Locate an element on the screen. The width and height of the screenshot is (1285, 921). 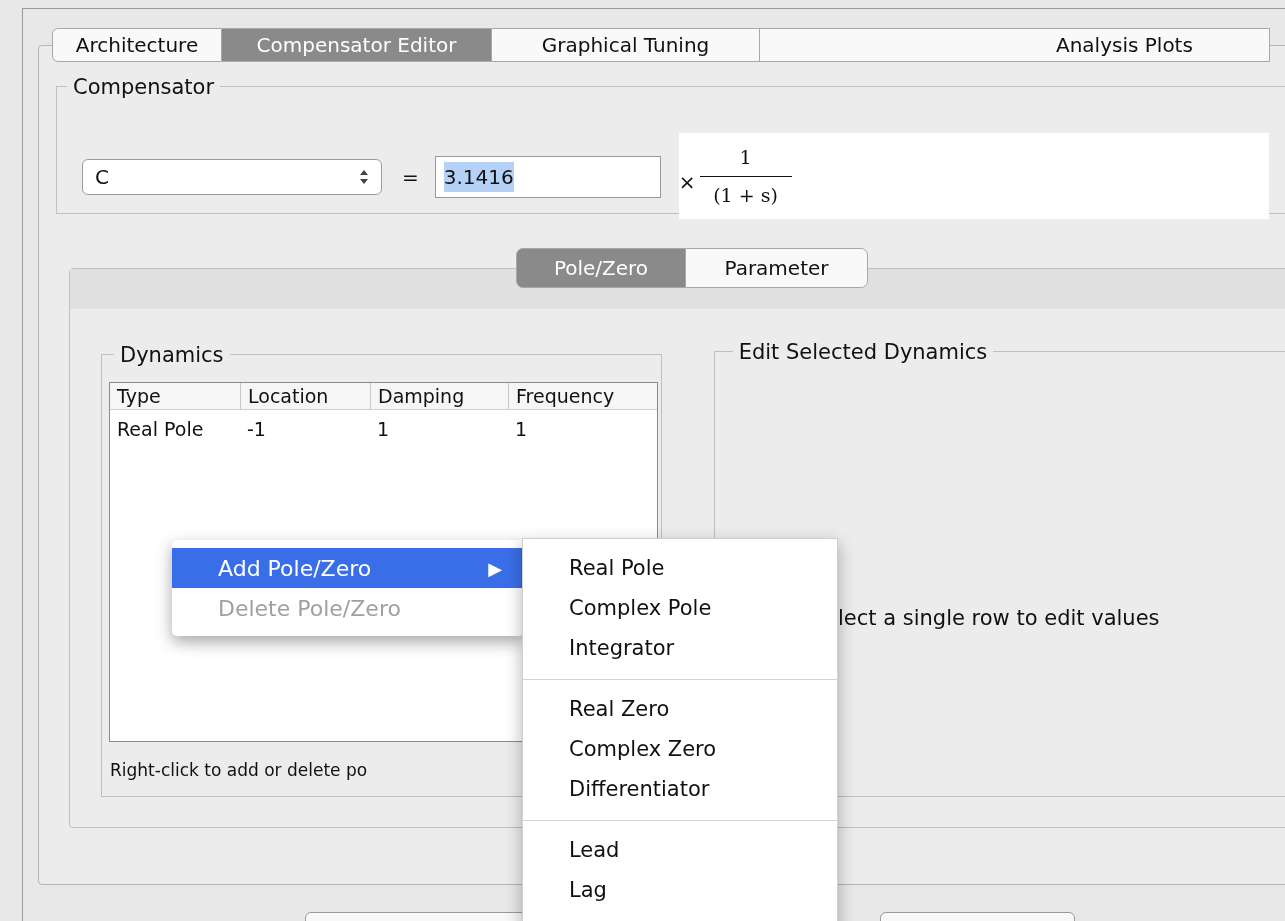
column-header: Location is located at coordinates (305, 396).